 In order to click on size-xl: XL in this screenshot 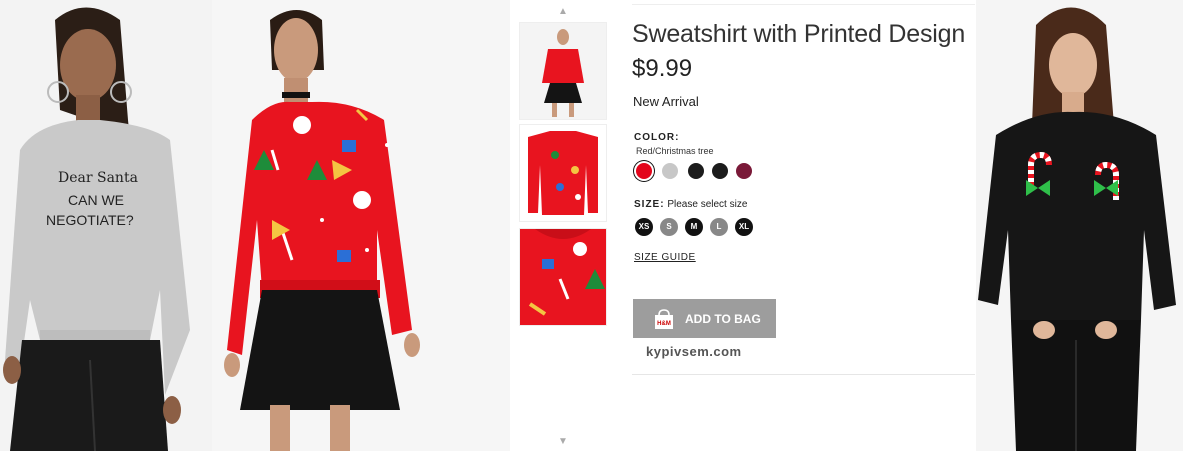, I will do `click(744, 227)`.